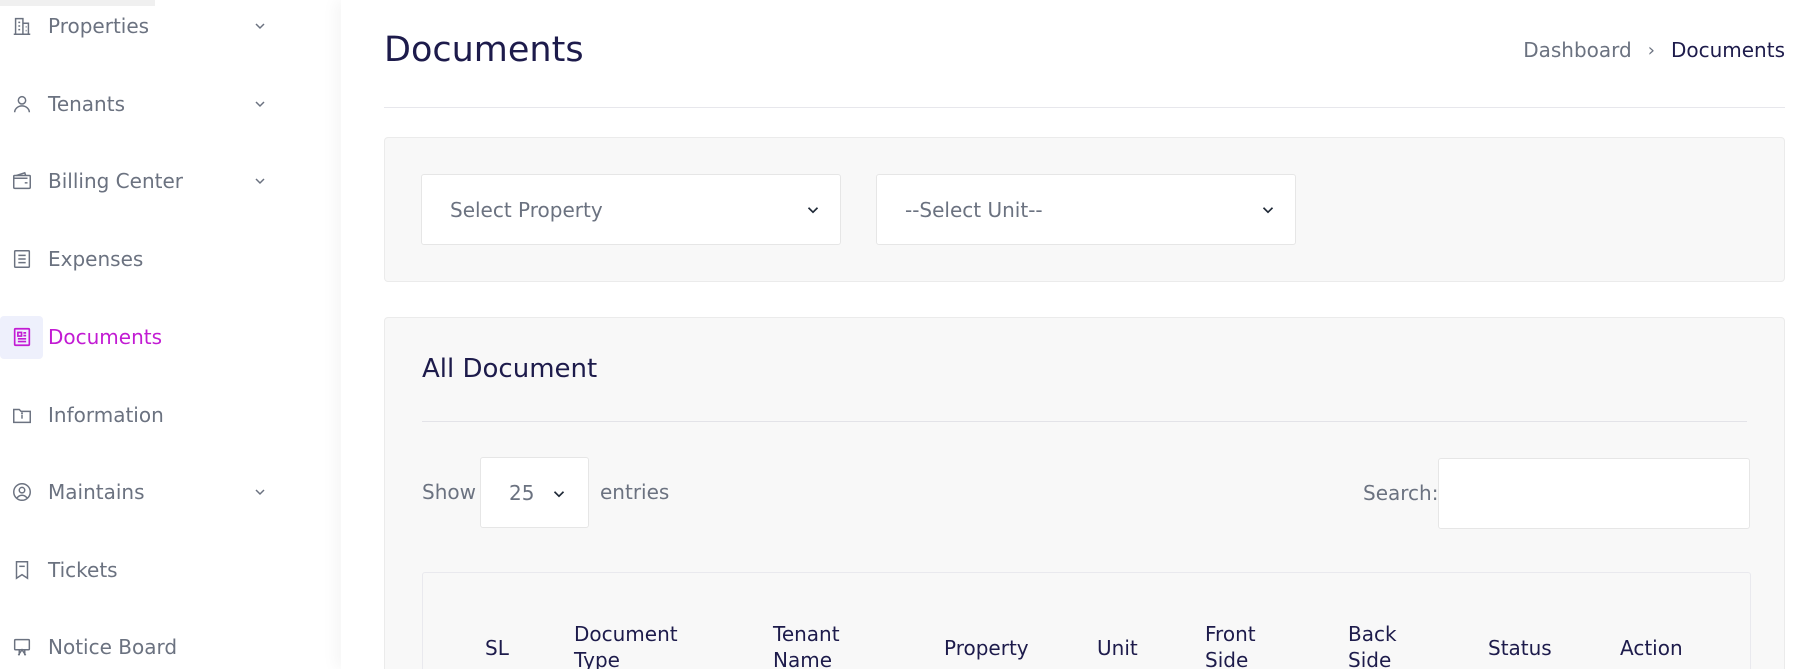 This screenshot has width=1797, height=669. I want to click on entries-per-page-select: 25, so click(534, 492).